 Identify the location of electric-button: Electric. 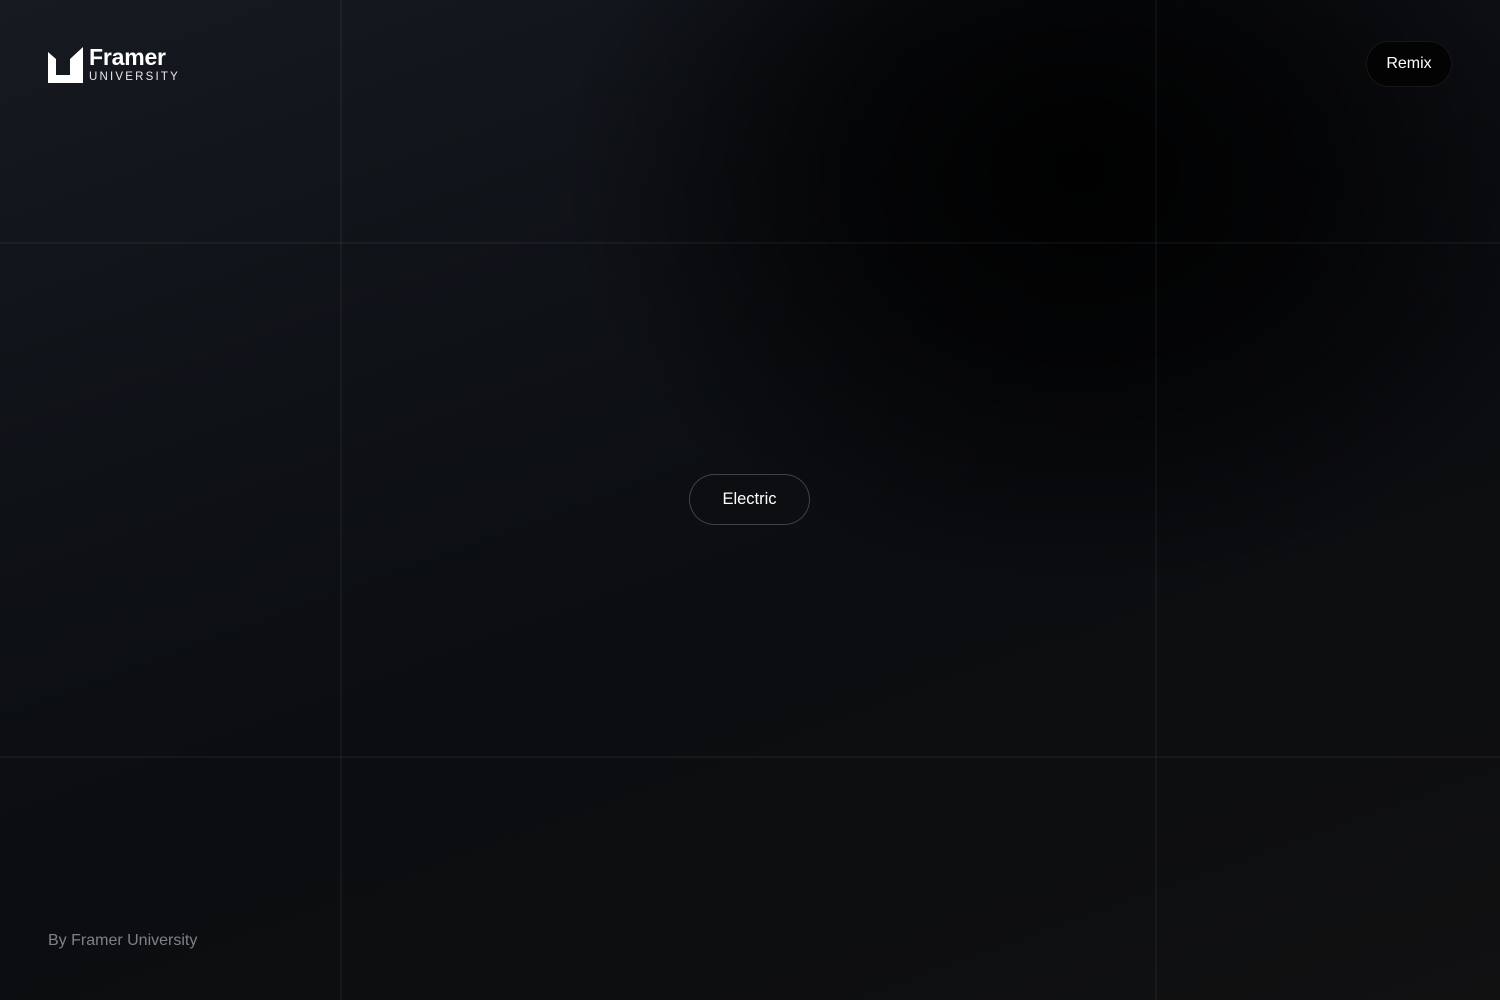
(749, 499).